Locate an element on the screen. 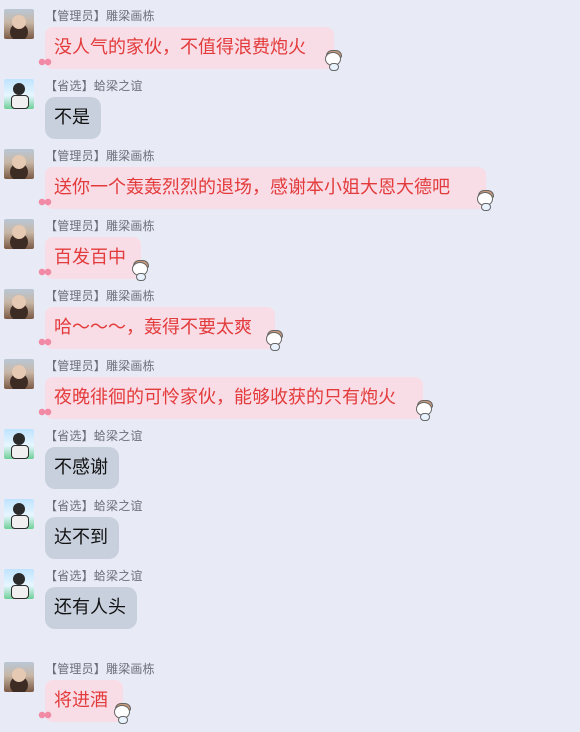 The height and width of the screenshot is (732, 580). message-bubble: 夜晚徘徊的可怜家伙，能够收获的只有炮火 is located at coordinates (234, 398).